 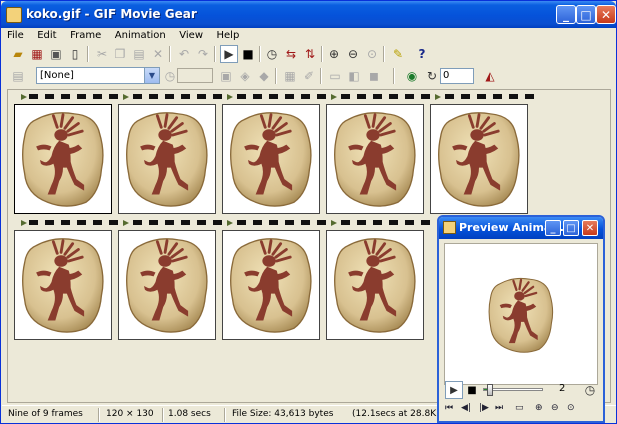 I want to click on transition-combo: [None] ▼, so click(x=98, y=75).